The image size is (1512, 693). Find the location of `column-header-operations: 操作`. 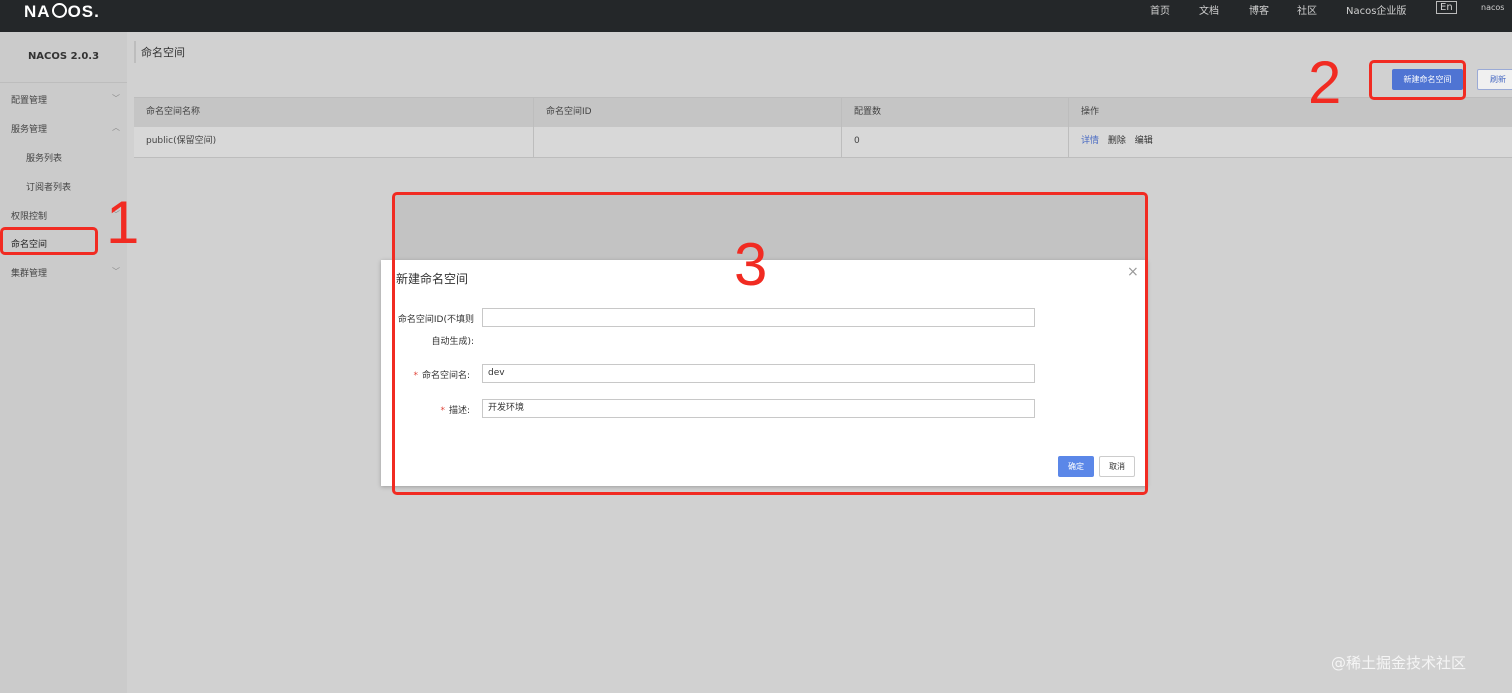

column-header-operations: 操作 is located at coordinates (1290, 112).